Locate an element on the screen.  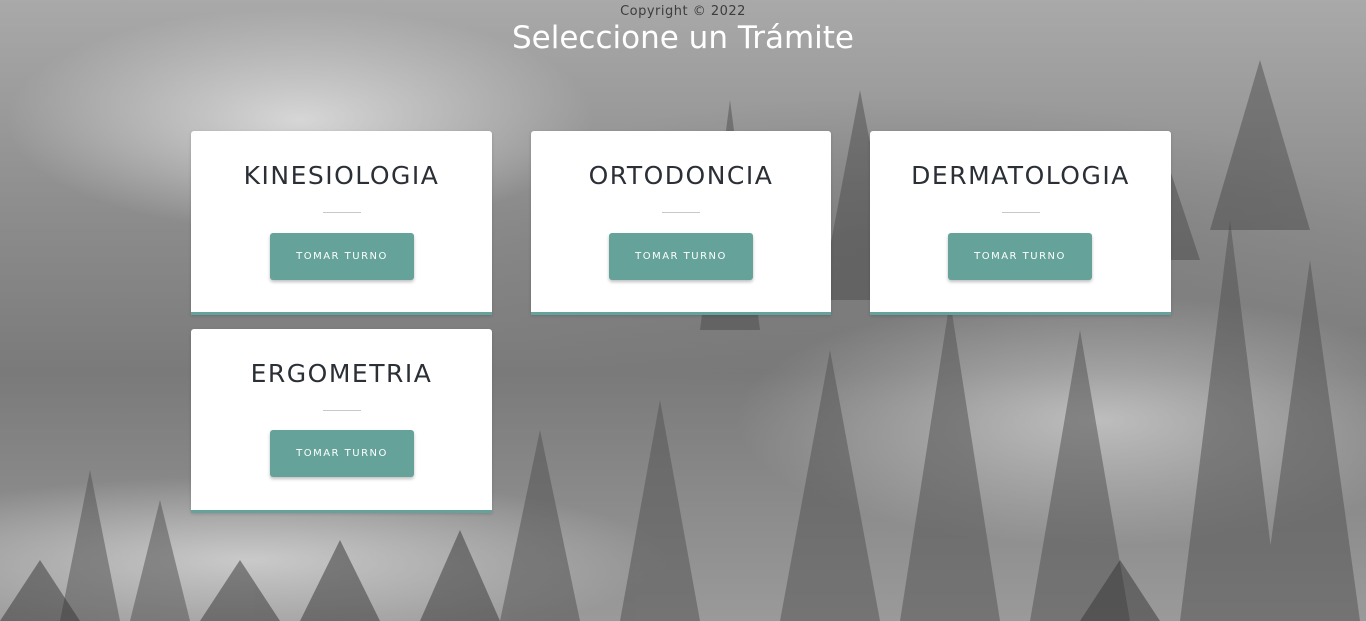
copyright-text: Copyright © 2022 is located at coordinates (683, 11).